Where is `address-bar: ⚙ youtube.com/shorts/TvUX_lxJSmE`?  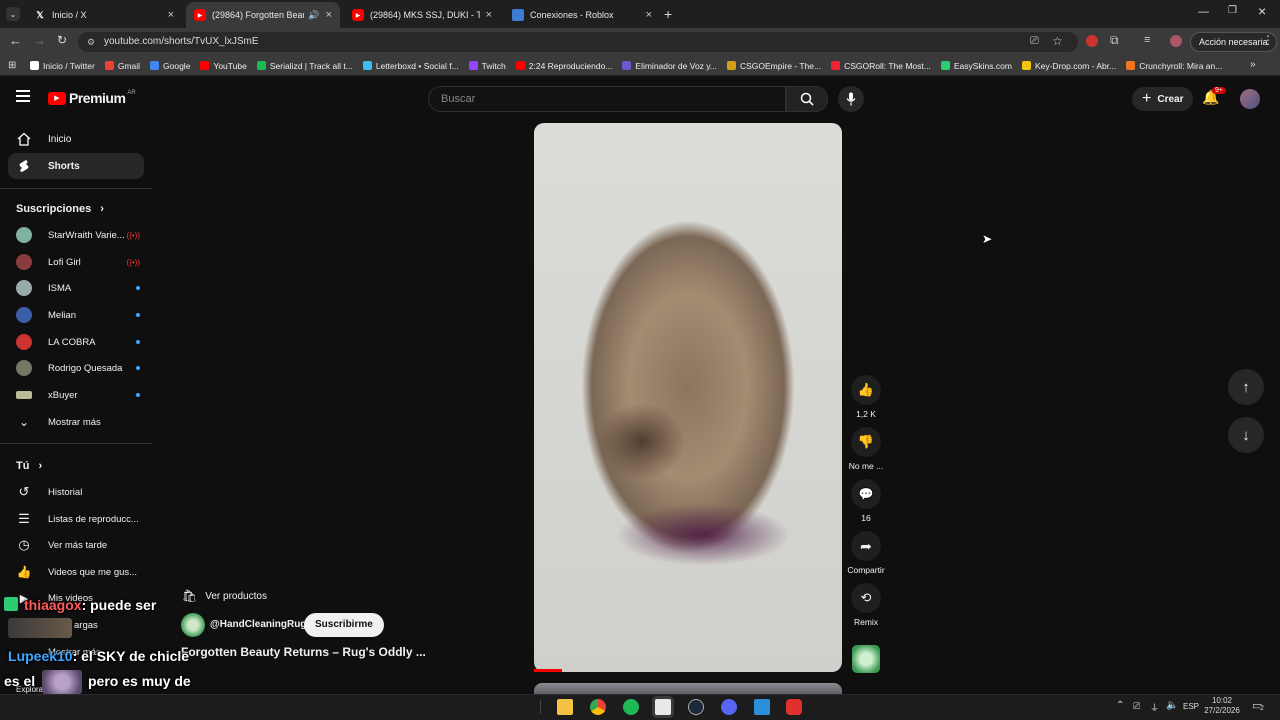 address-bar: ⚙ youtube.com/shorts/TvUX_lxJSmE is located at coordinates (578, 42).